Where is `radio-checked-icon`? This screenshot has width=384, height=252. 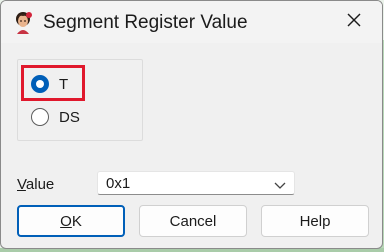 radio-checked-icon is located at coordinates (40, 84).